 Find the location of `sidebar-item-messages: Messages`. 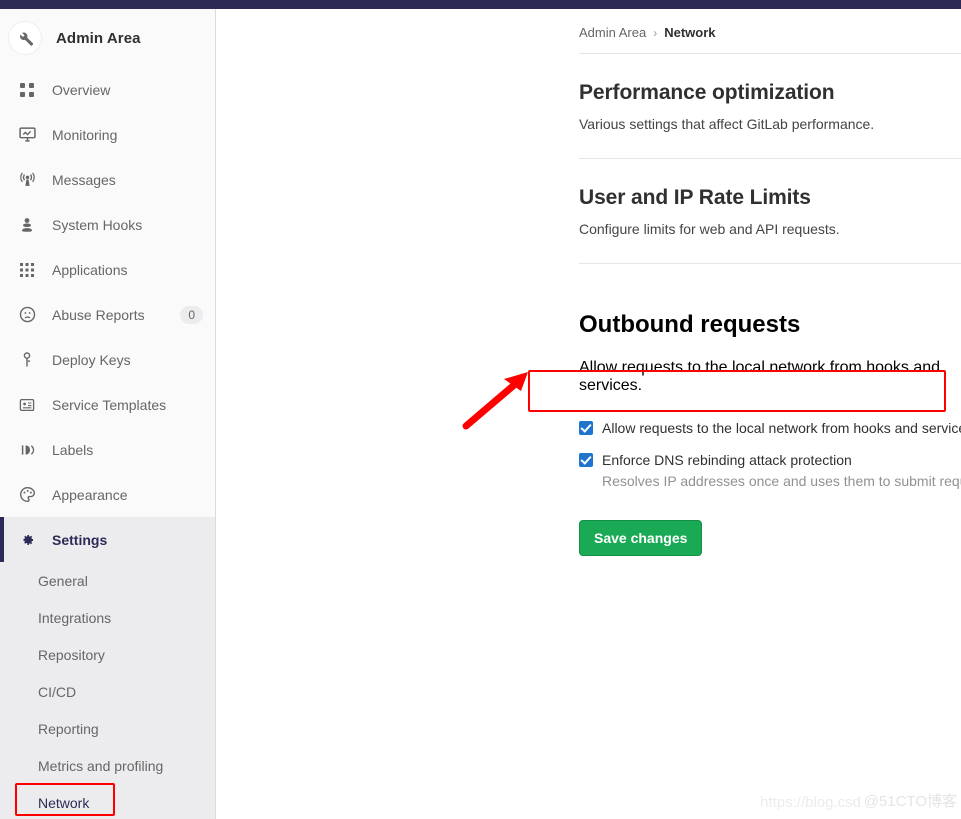

sidebar-item-messages: Messages is located at coordinates (107, 179).